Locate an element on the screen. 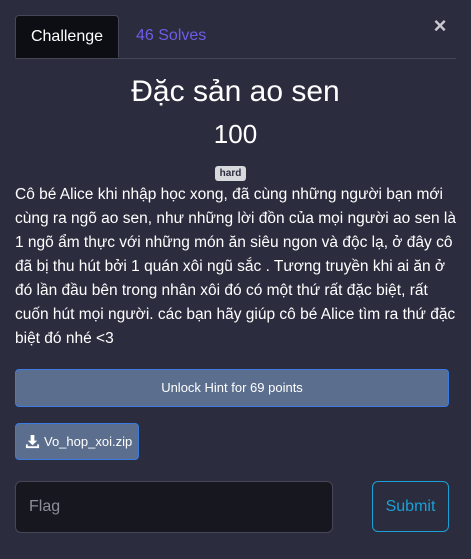 The width and height of the screenshot is (471, 559). download-icon is located at coordinates (32, 442).